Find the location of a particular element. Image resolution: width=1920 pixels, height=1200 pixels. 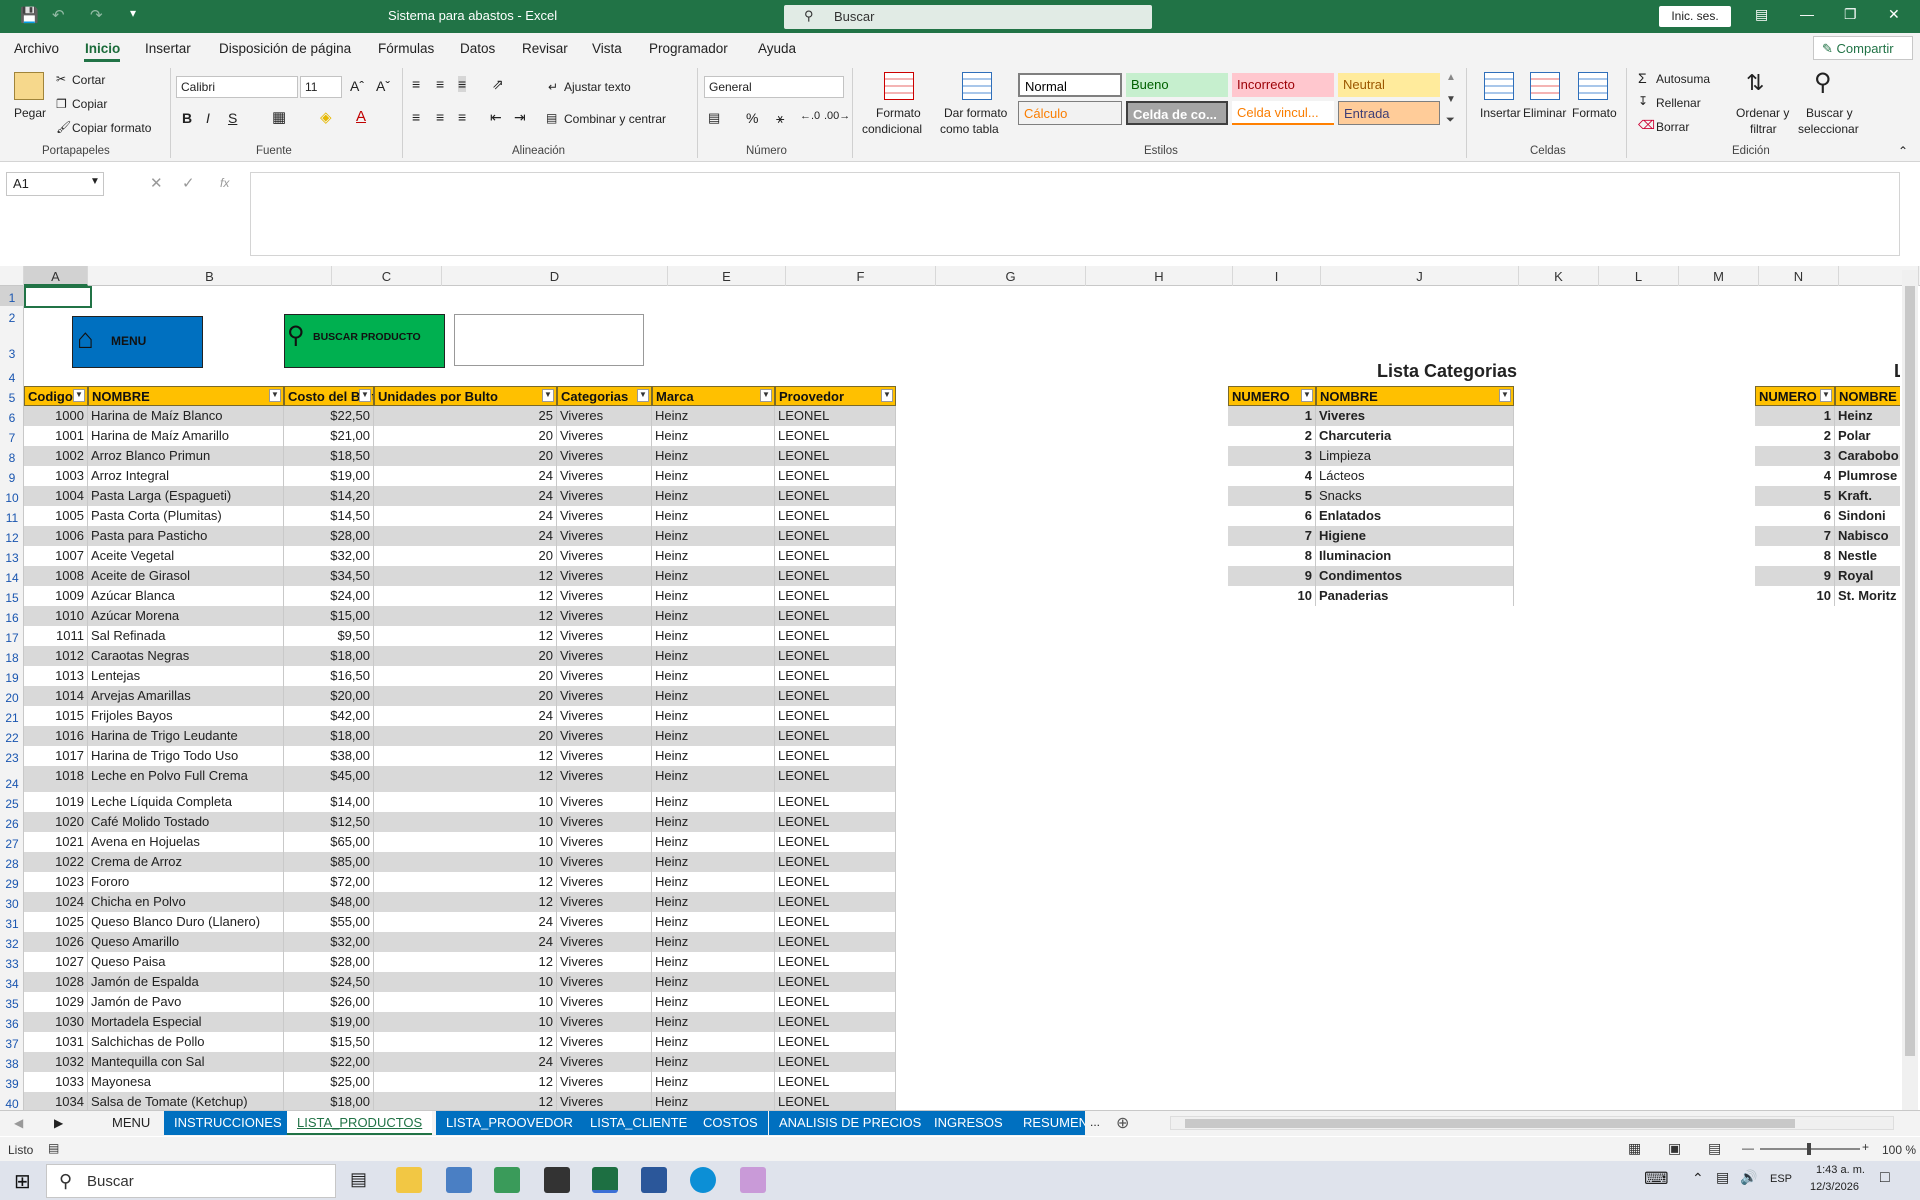

undo-icon: ↶ is located at coordinates (58, 15).